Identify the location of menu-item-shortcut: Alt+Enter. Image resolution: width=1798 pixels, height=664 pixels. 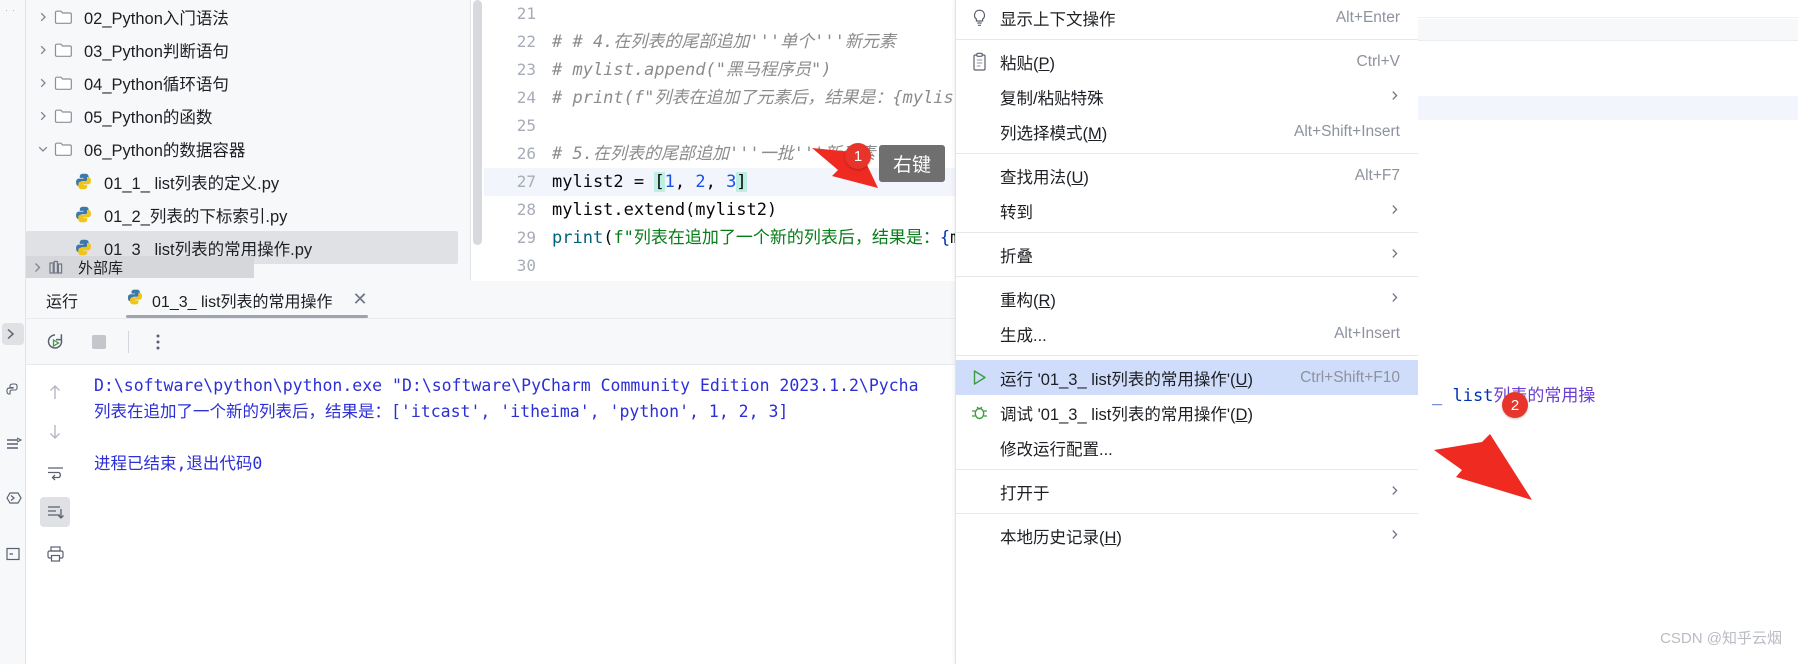
(1367, 17).